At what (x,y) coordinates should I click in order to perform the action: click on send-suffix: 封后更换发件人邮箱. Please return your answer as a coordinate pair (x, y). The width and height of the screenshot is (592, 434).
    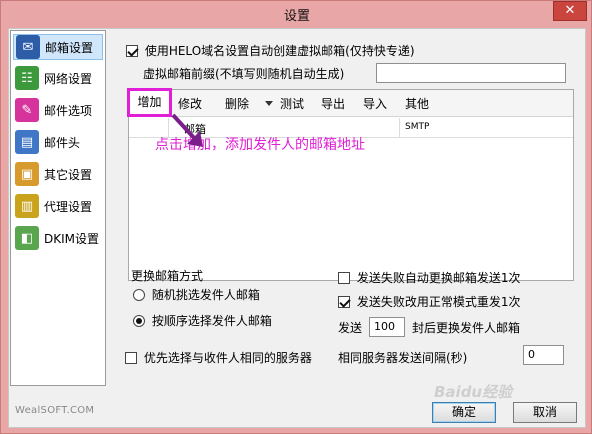
    Looking at the image, I should click on (466, 328).